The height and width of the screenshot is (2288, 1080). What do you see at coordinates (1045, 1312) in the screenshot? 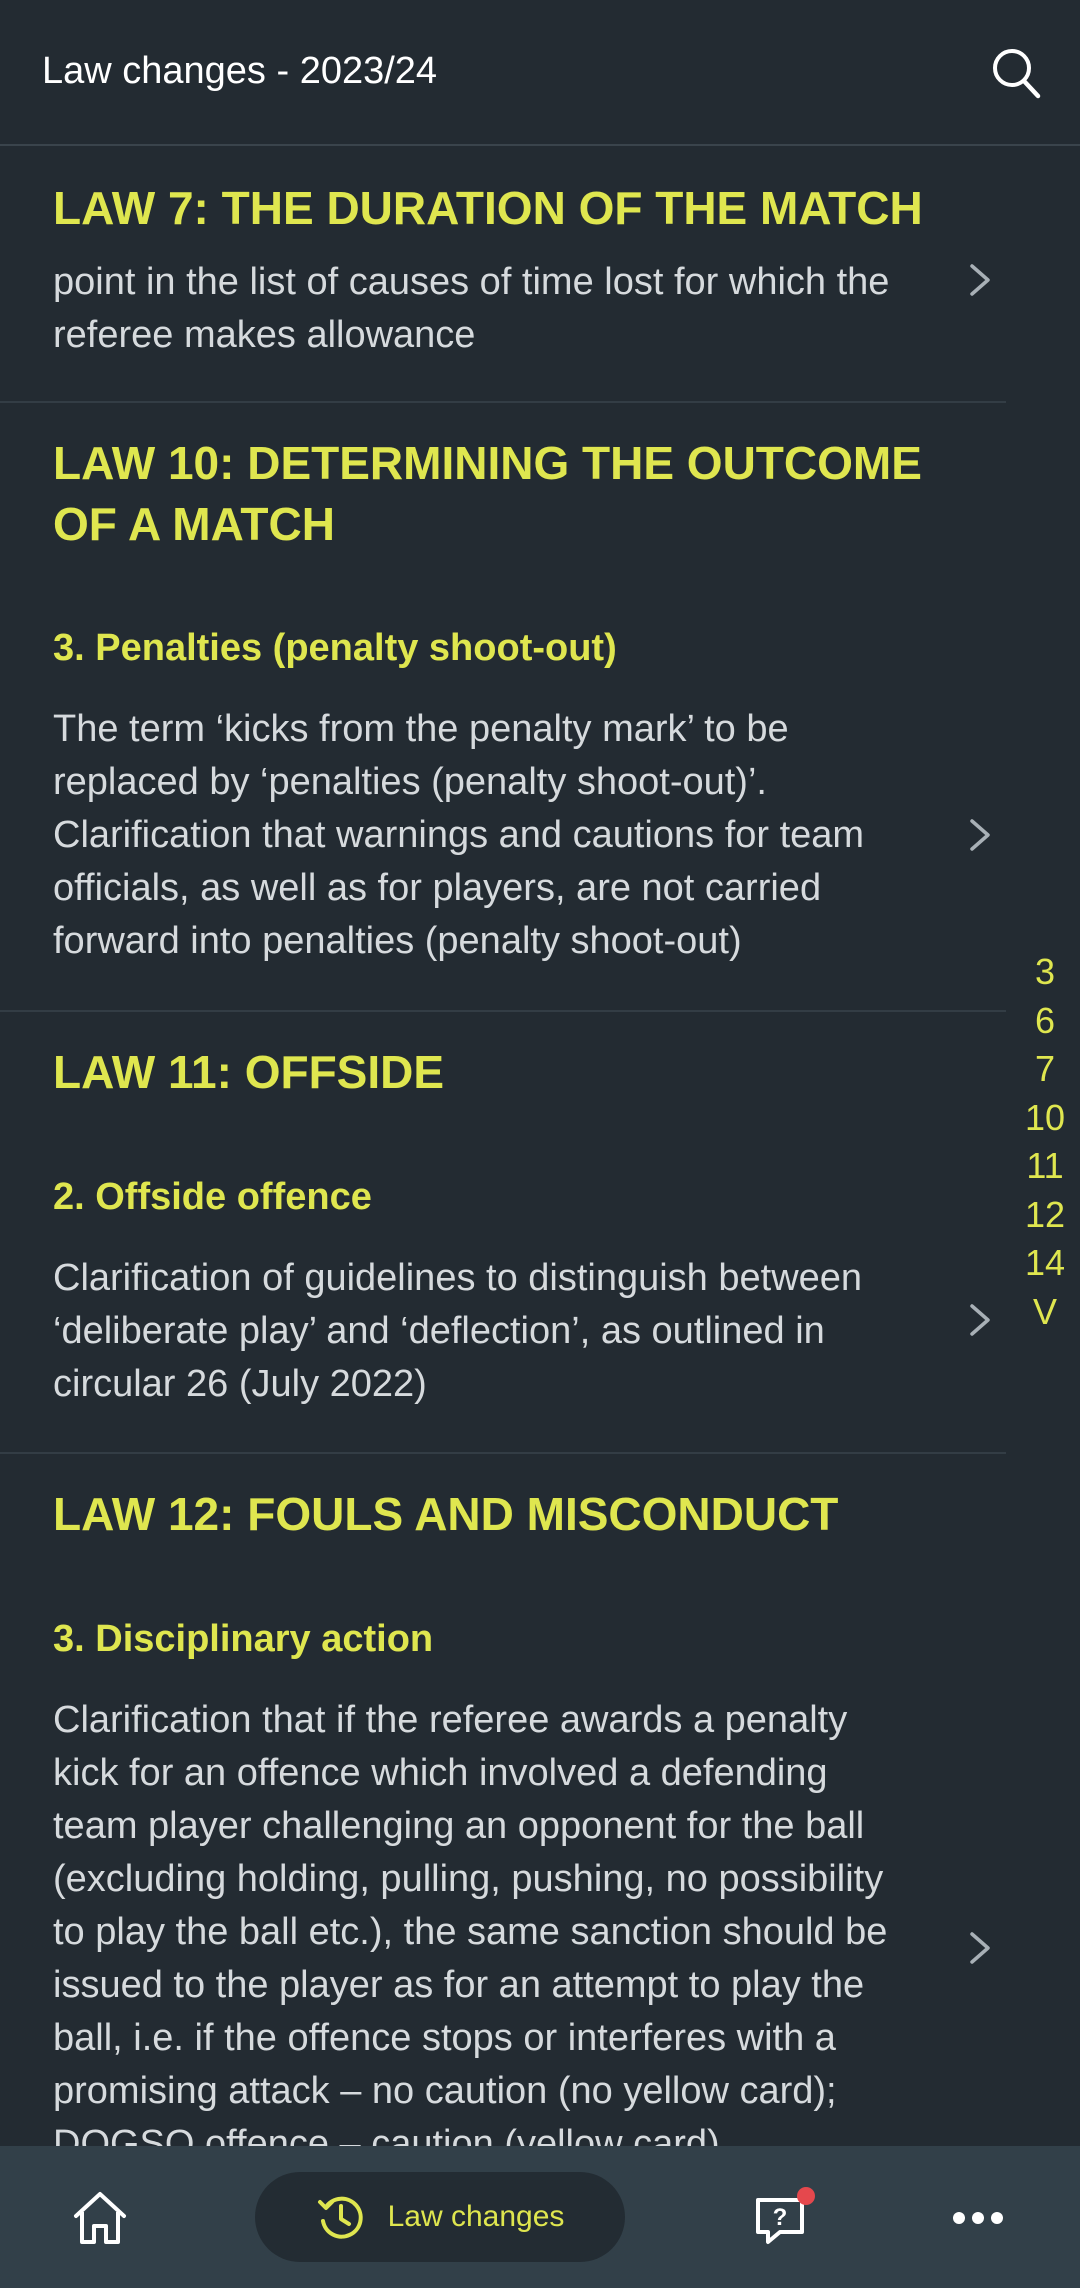
I see `index-item: V` at bounding box center [1045, 1312].